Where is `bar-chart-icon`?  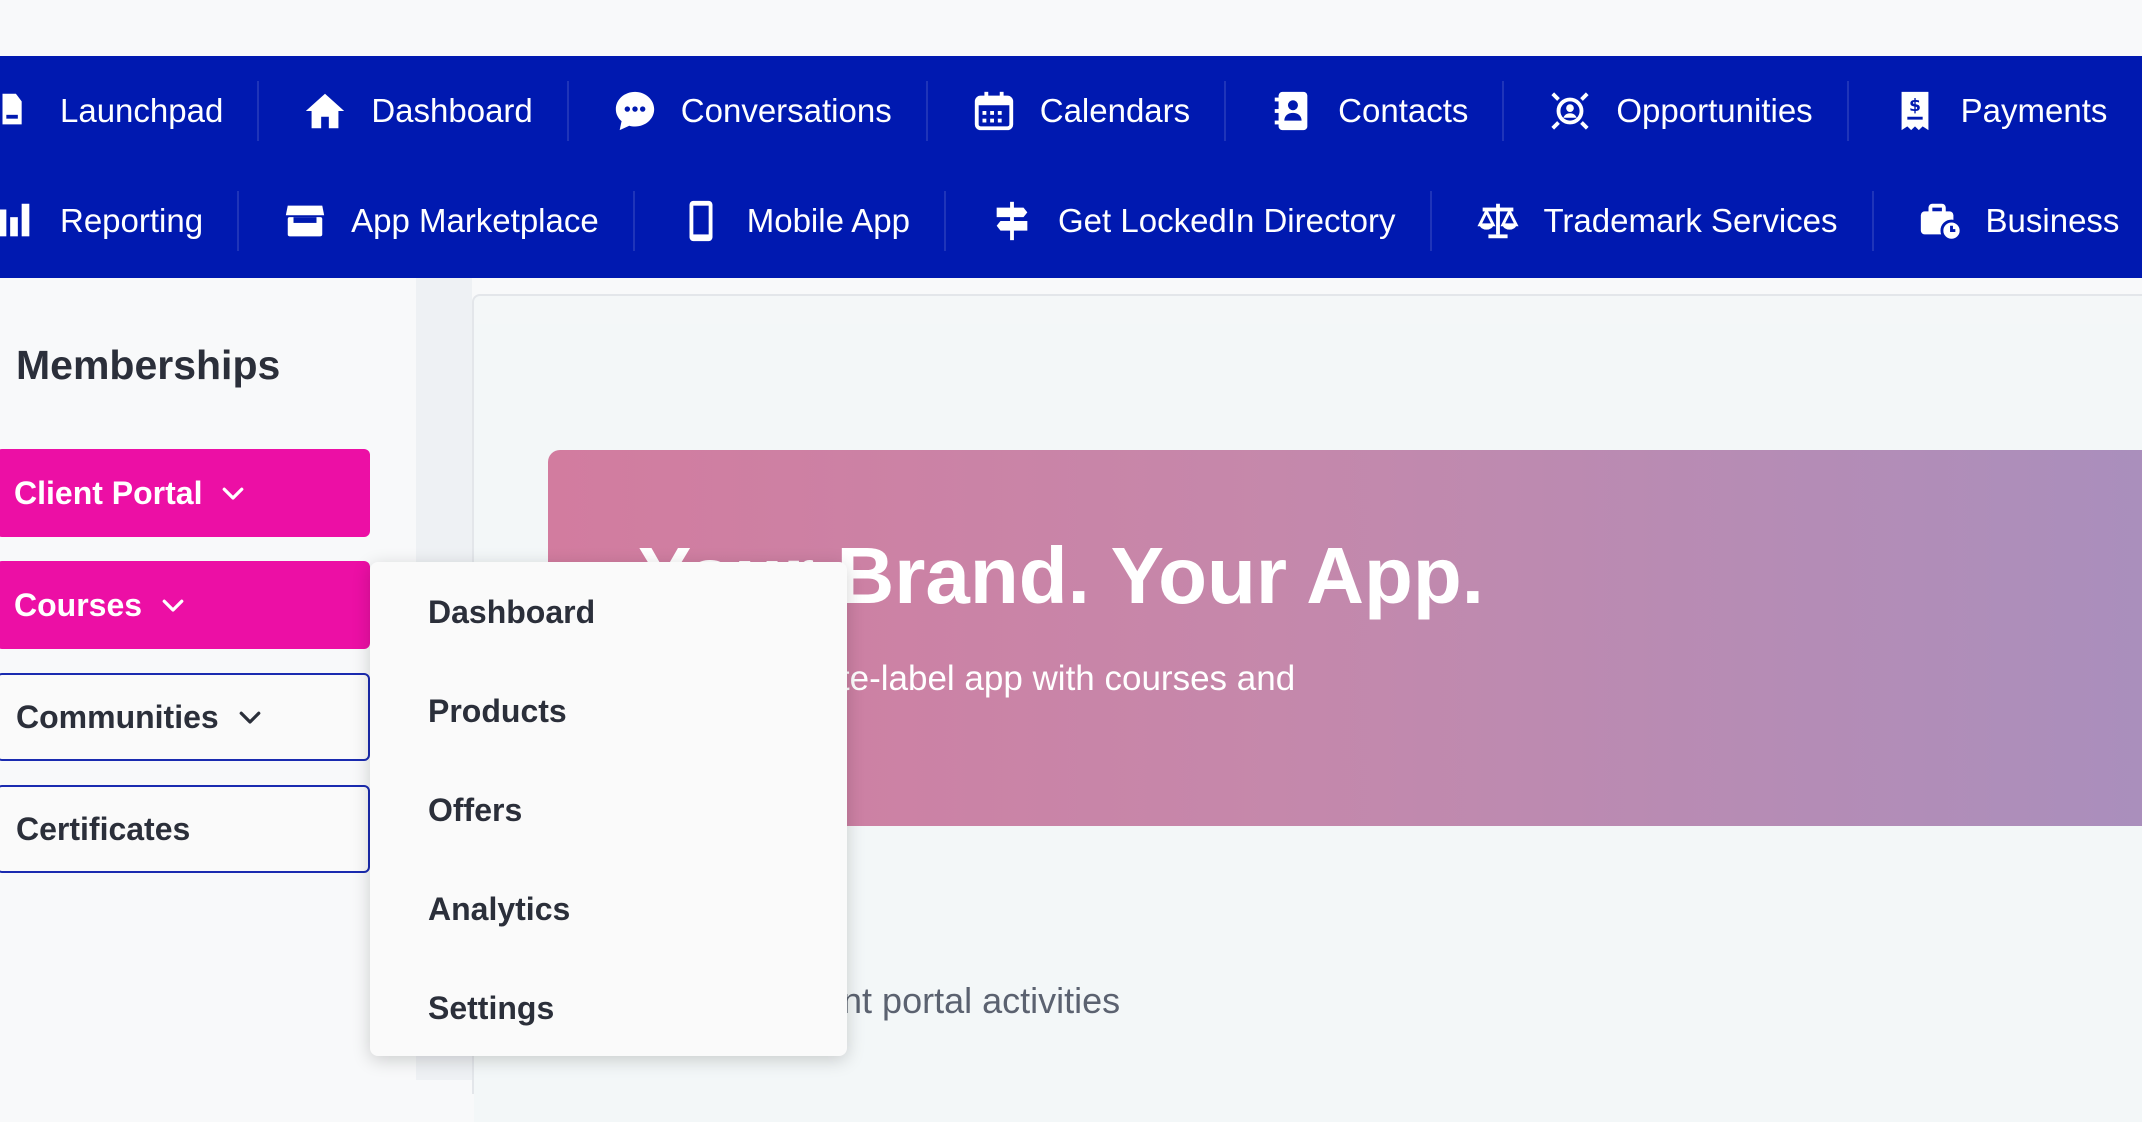
bar-chart-icon is located at coordinates (20, 221).